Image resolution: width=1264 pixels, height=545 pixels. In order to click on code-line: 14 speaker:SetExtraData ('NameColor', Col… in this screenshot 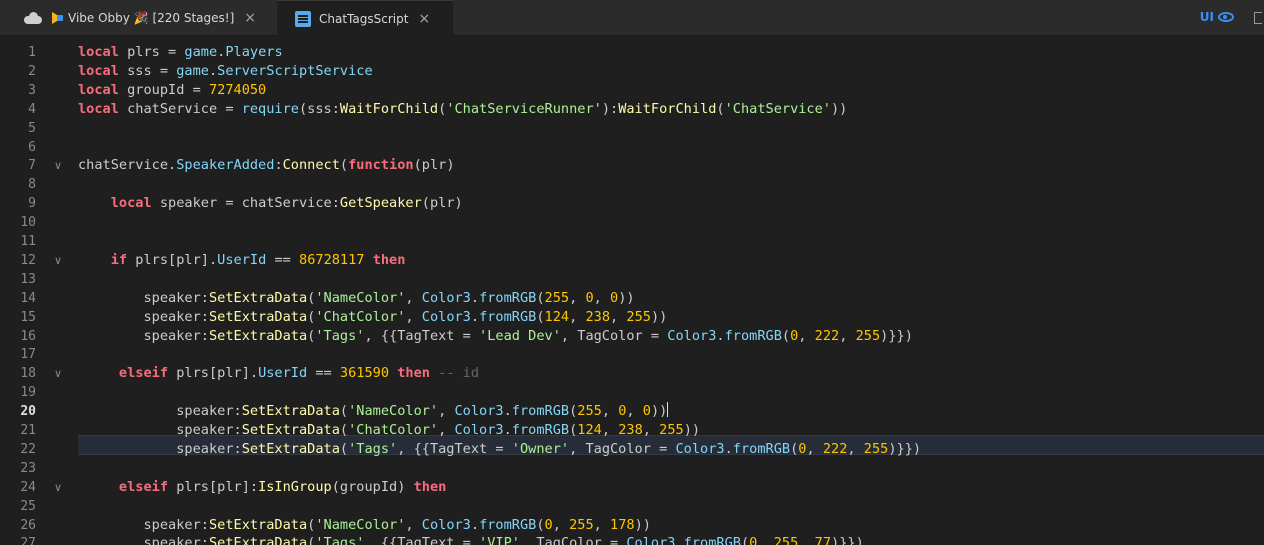, I will do `click(632, 298)`.